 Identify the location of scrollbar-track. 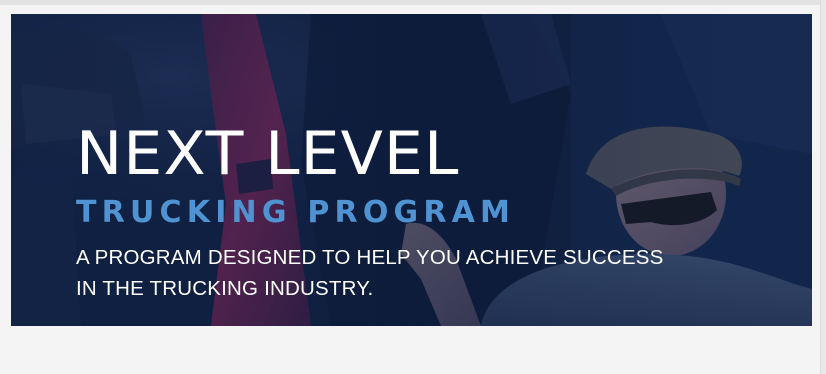
(823, 187).